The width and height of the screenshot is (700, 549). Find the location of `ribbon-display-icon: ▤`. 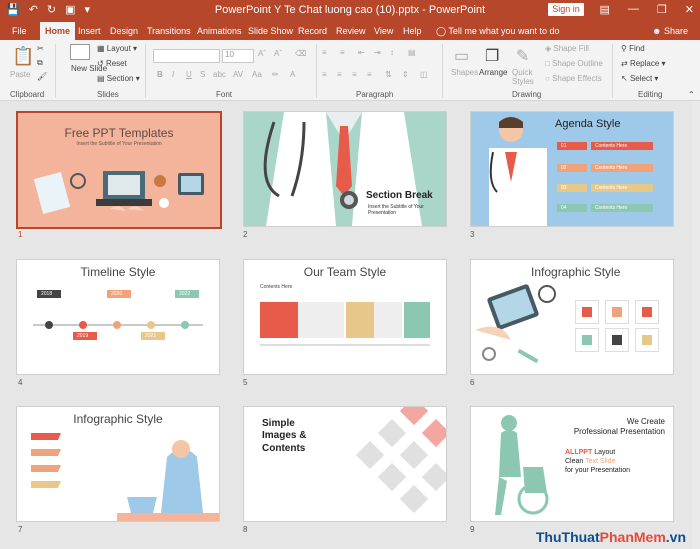

ribbon-display-icon: ▤ is located at coordinates (605, 9).